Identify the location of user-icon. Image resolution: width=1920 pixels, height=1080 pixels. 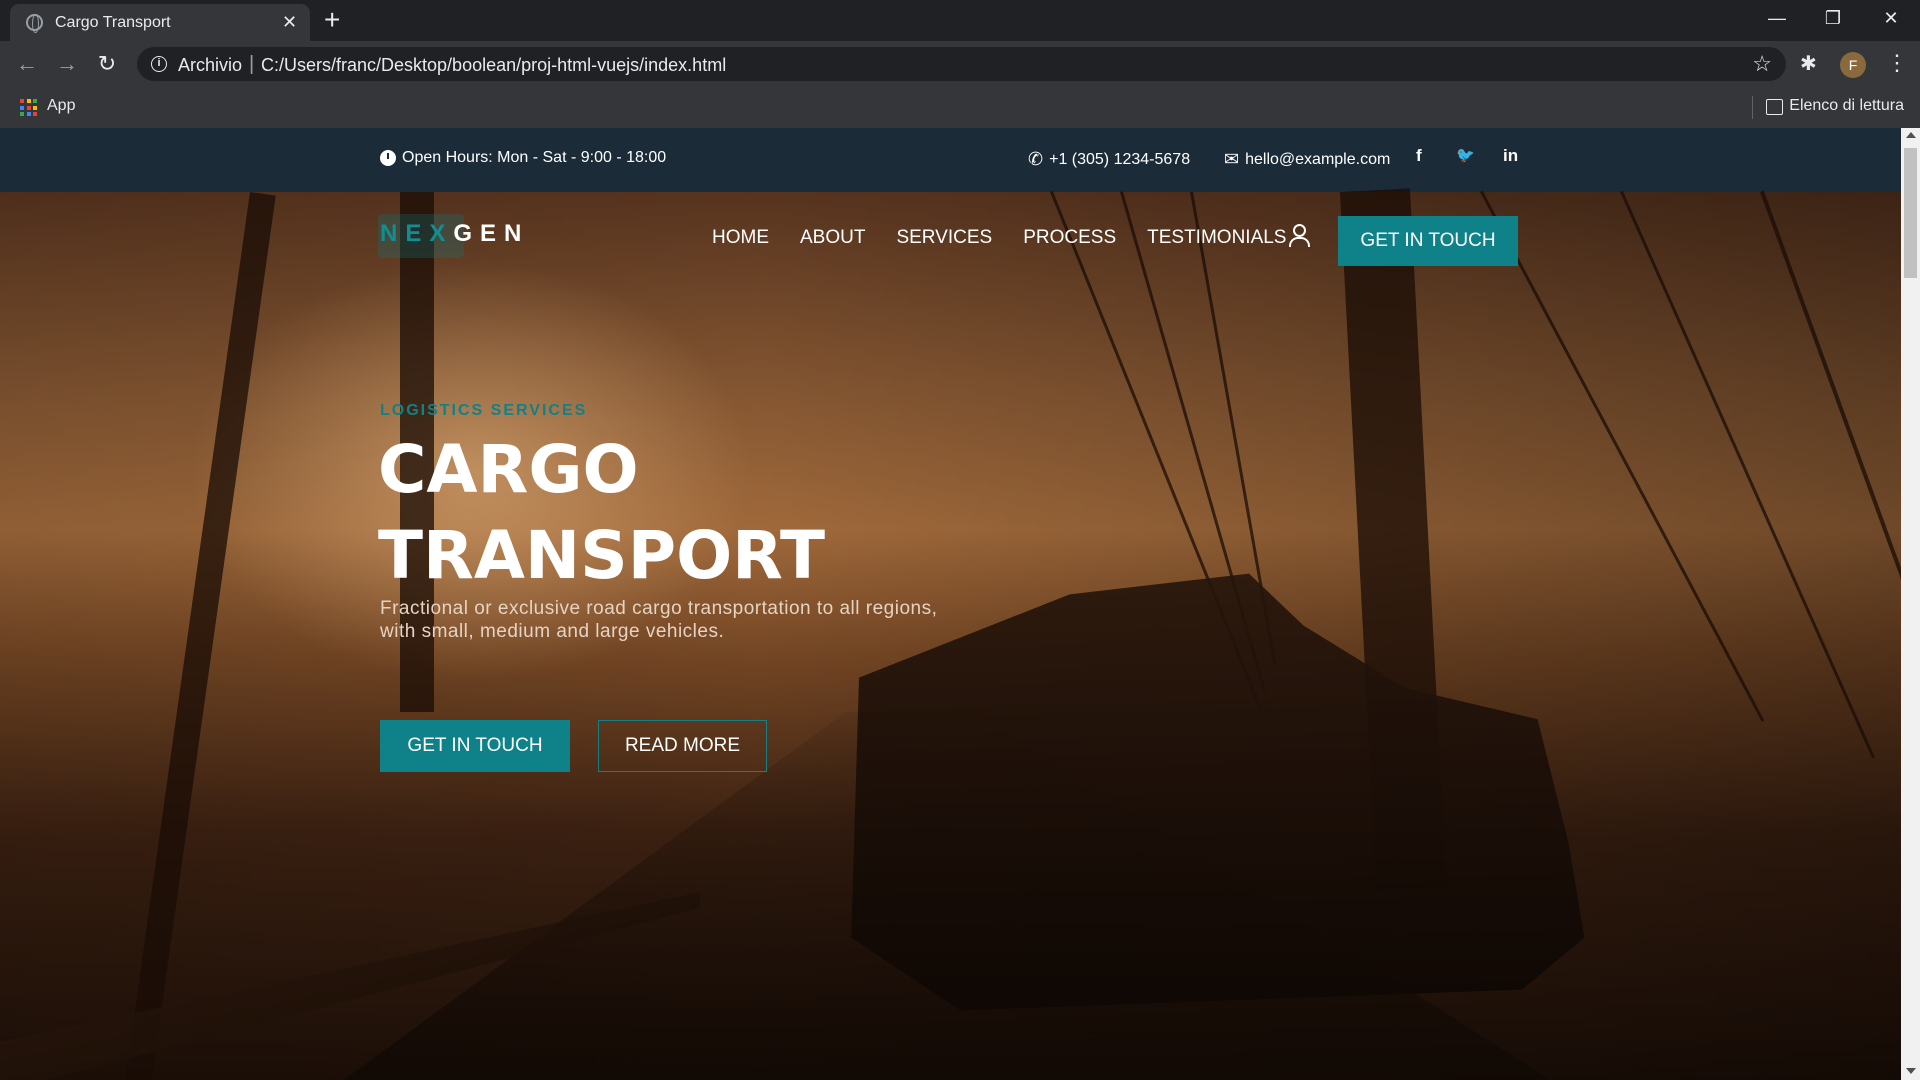
(1299, 235).